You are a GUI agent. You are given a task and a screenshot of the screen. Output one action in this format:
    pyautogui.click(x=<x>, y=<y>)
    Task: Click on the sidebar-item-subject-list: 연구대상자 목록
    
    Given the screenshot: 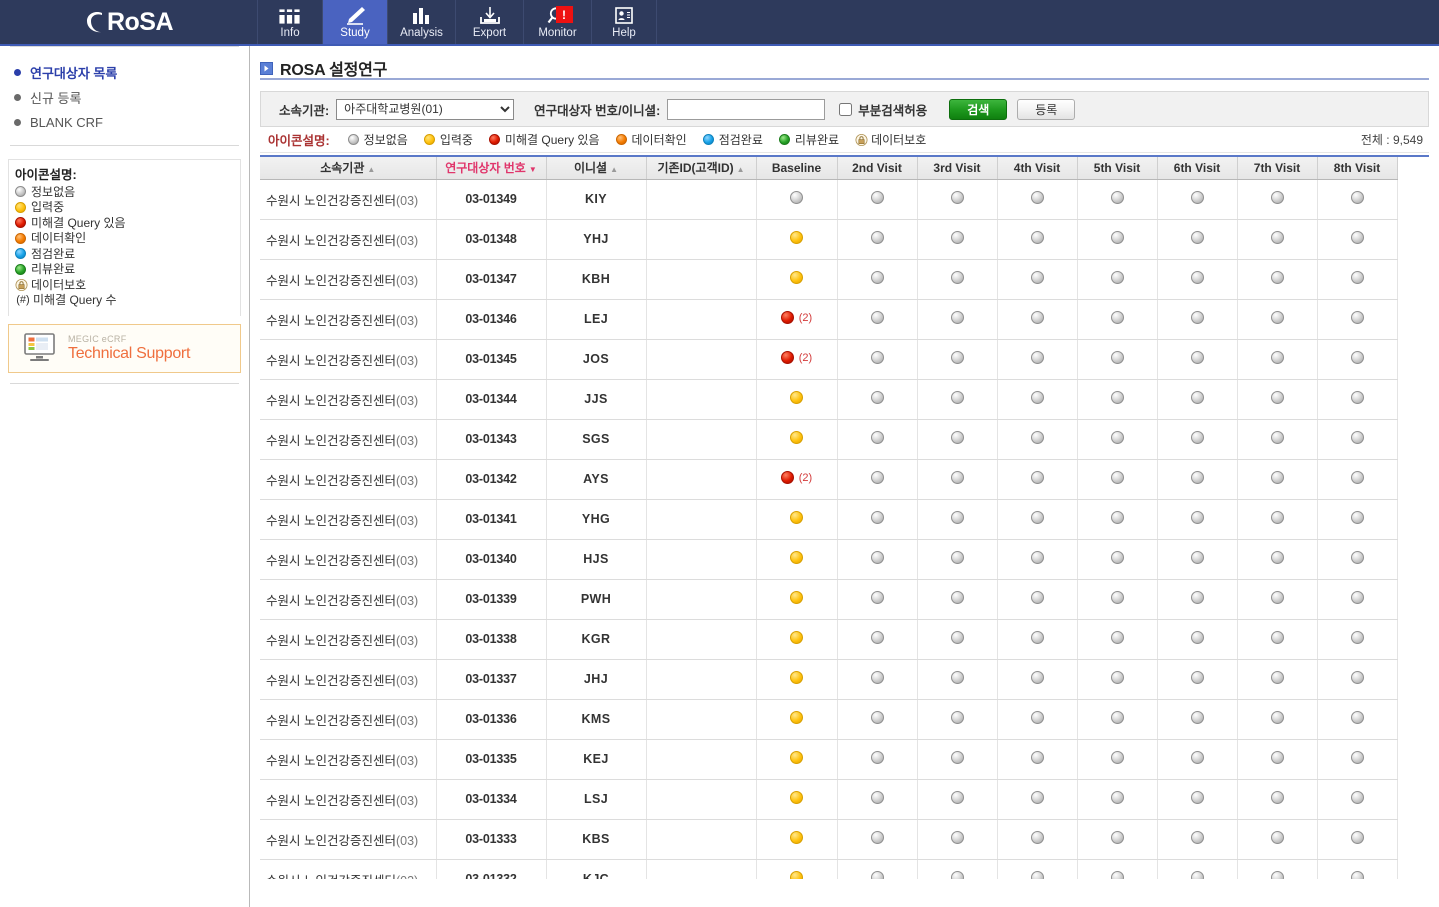 What is the action you would take?
    pyautogui.click(x=124, y=72)
    